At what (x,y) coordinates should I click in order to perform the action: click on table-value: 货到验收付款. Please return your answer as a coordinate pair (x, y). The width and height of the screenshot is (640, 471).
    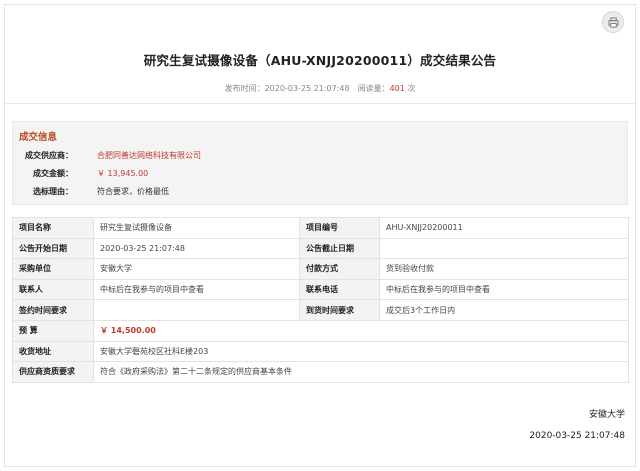
    Looking at the image, I should click on (504, 269).